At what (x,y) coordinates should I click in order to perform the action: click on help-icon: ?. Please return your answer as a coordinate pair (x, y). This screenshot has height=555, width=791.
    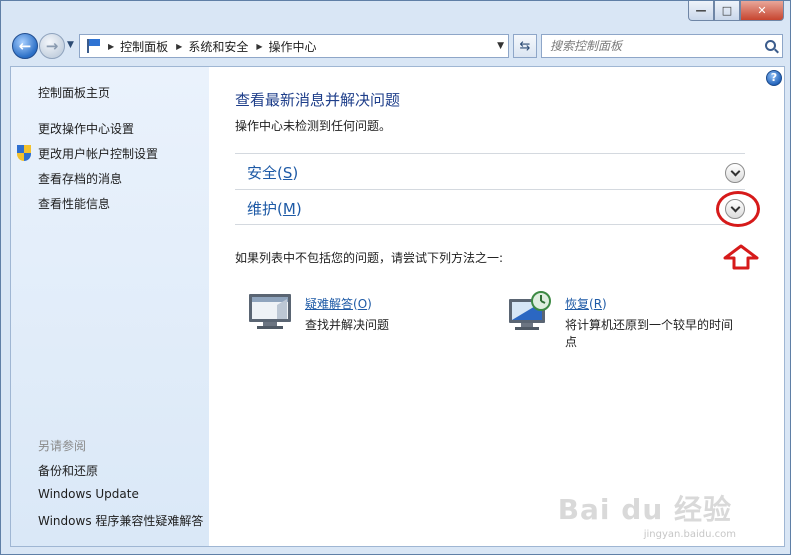
    Looking at the image, I should click on (774, 78).